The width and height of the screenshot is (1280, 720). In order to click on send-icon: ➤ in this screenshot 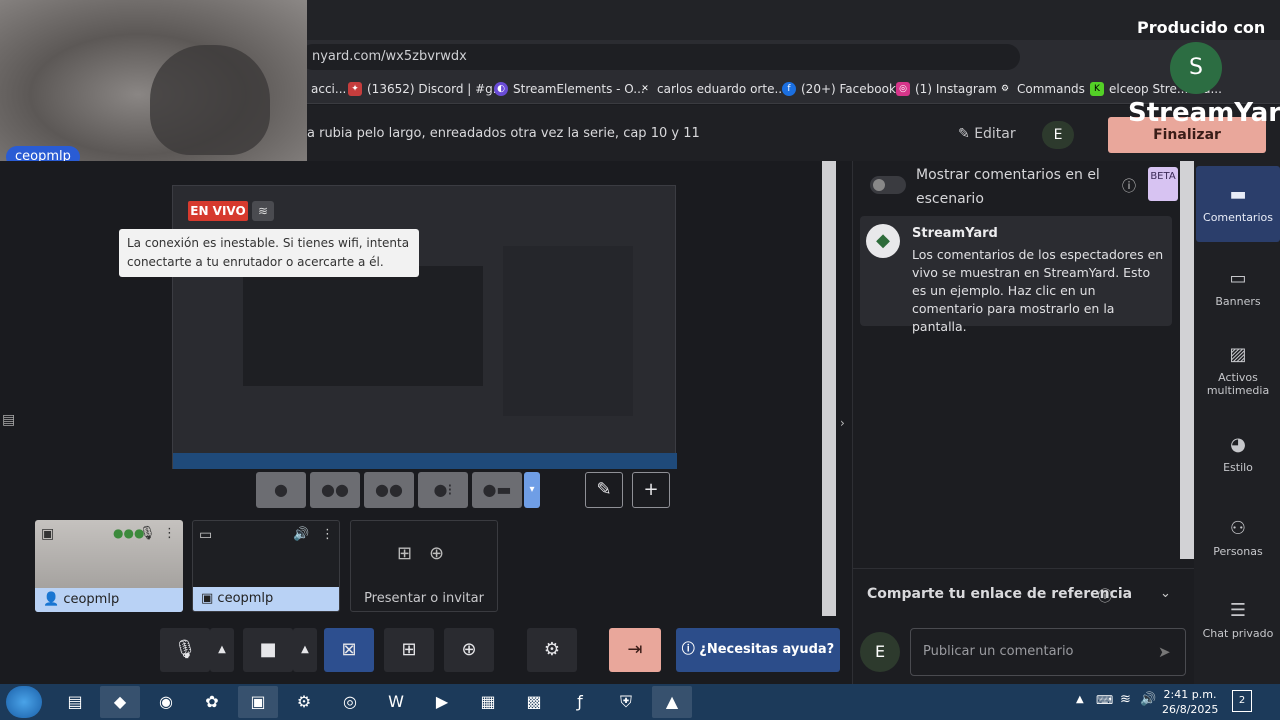, I will do `click(1164, 652)`.